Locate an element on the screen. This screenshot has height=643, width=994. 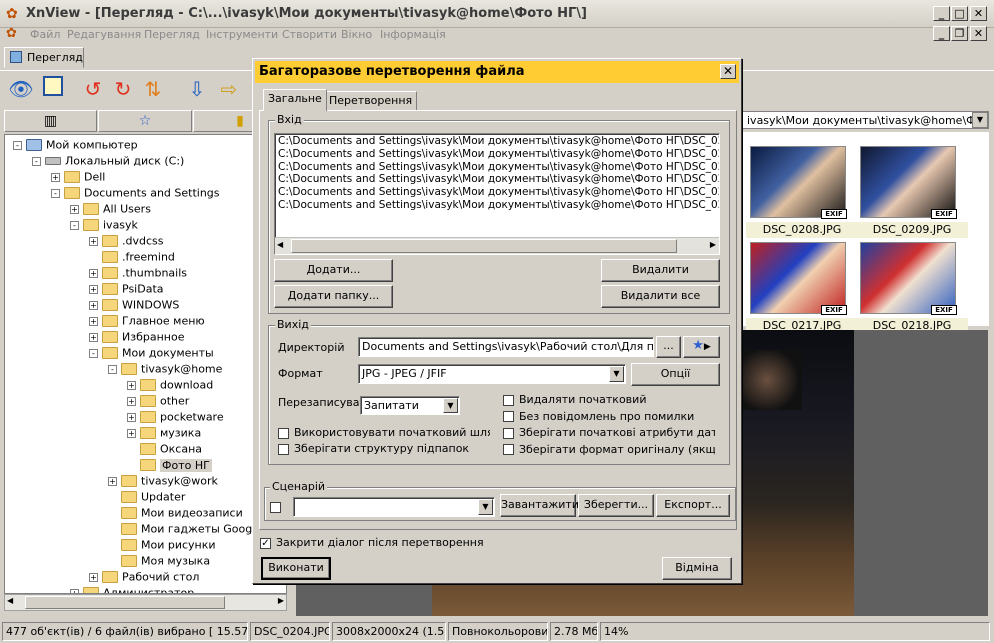
tree-horizontal-scrollbar: ◀ ▶ is located at coordinates (145, 602).